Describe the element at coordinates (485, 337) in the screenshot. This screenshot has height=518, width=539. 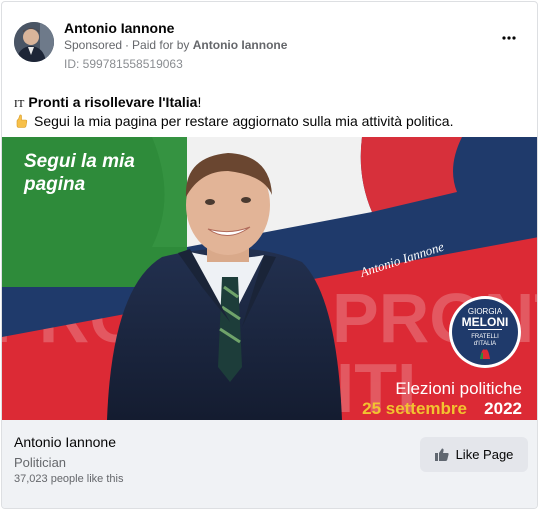
I see `logo-bottom-1: FRATELLI` at that location.